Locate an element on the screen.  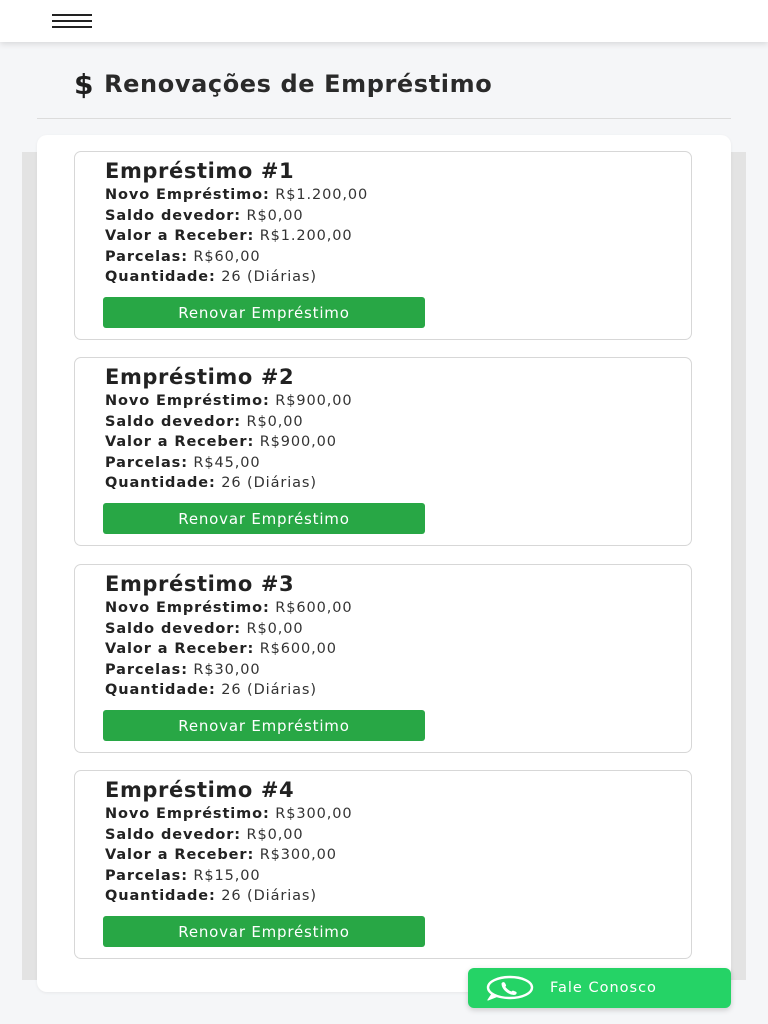
valor-receber-row: Valor a Receber: R$1.200,00 is located at coordinates (229, 236).